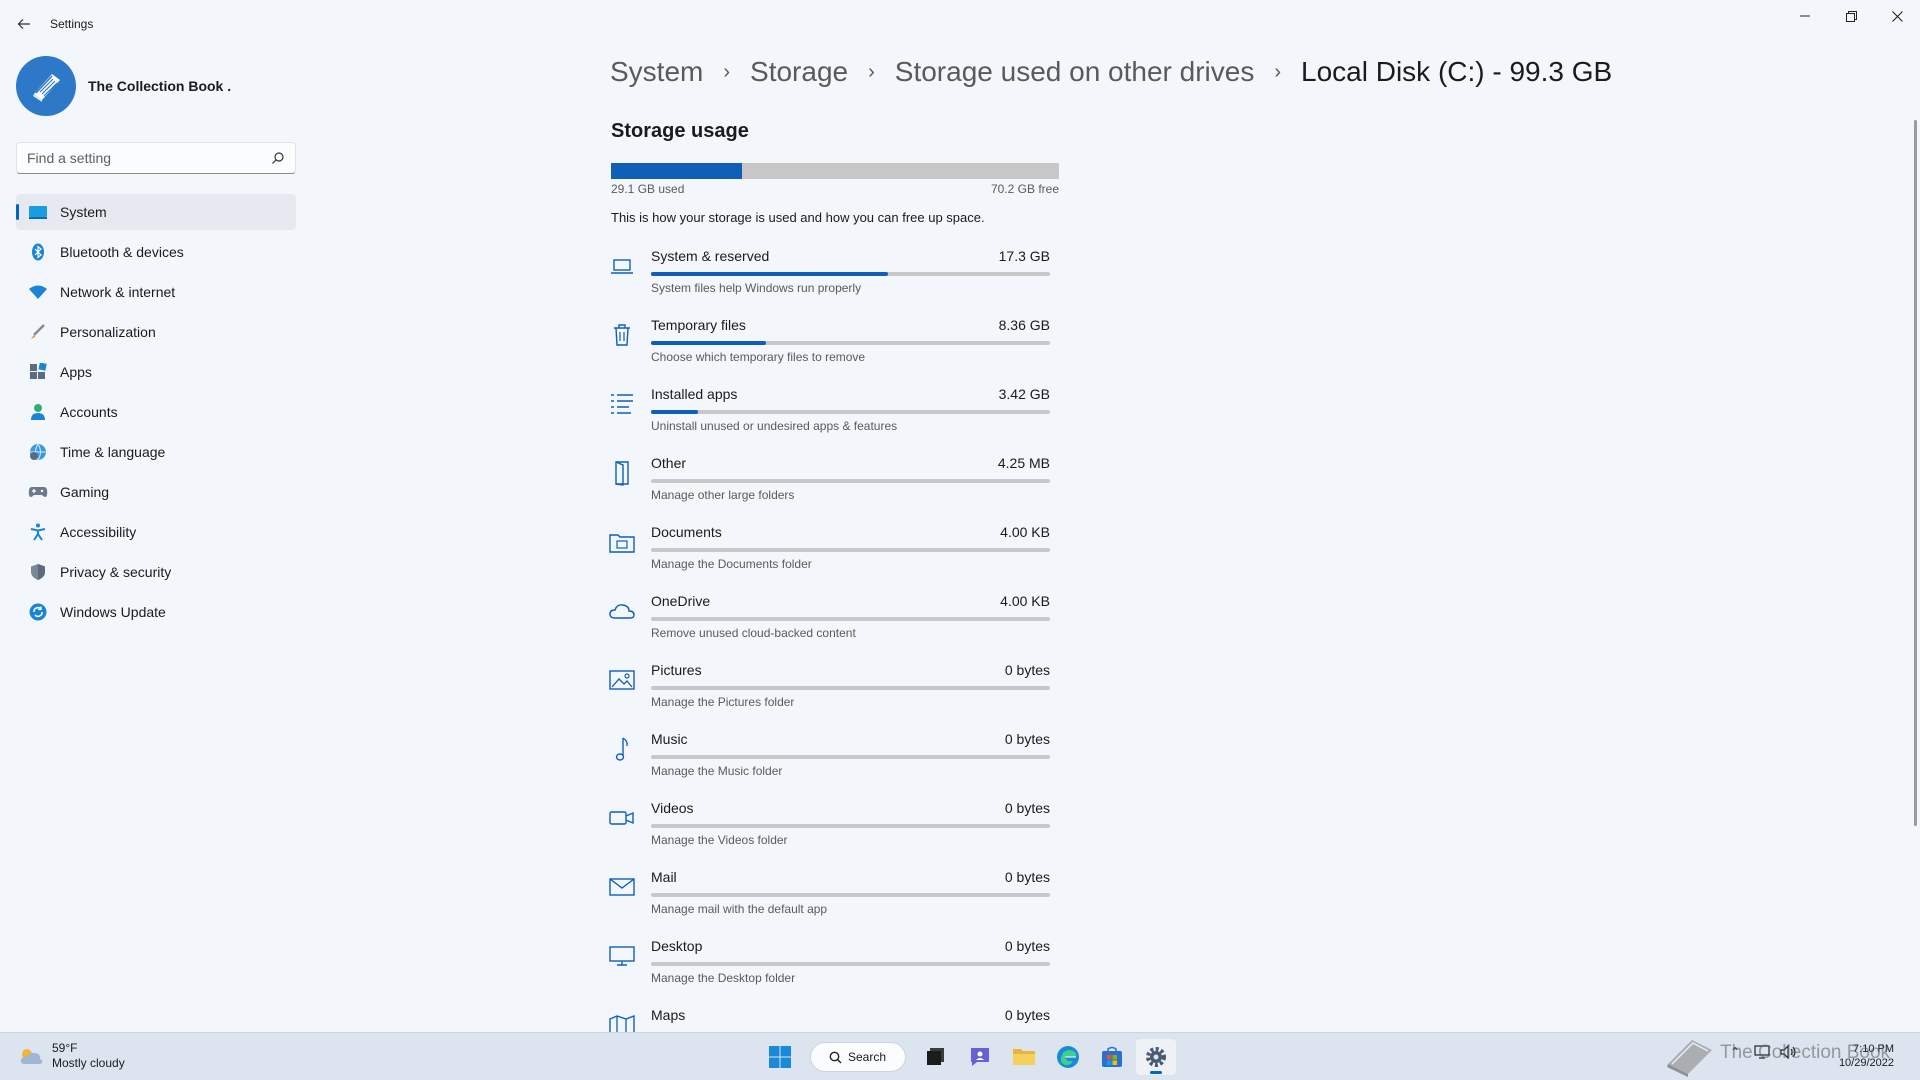 The height and width of the screenshot is (1080, 1920). Describe the element at coordinates (780, 1057) in the screenshot. I see `start-button` at that location.